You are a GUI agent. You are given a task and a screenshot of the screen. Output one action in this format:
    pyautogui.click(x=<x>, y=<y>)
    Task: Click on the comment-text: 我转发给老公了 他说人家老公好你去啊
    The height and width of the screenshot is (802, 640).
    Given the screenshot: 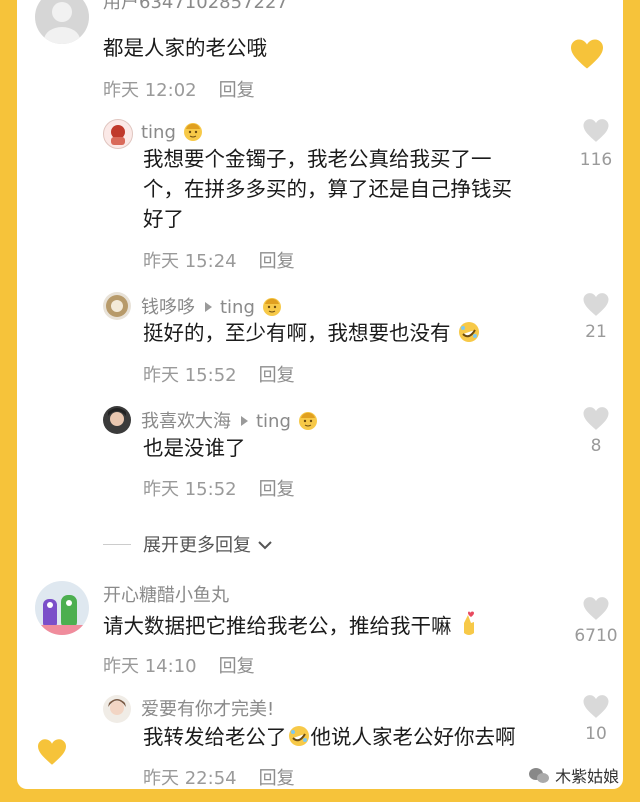 What is the action you would take?
    pyautogui.click(x=329, y=739)
    